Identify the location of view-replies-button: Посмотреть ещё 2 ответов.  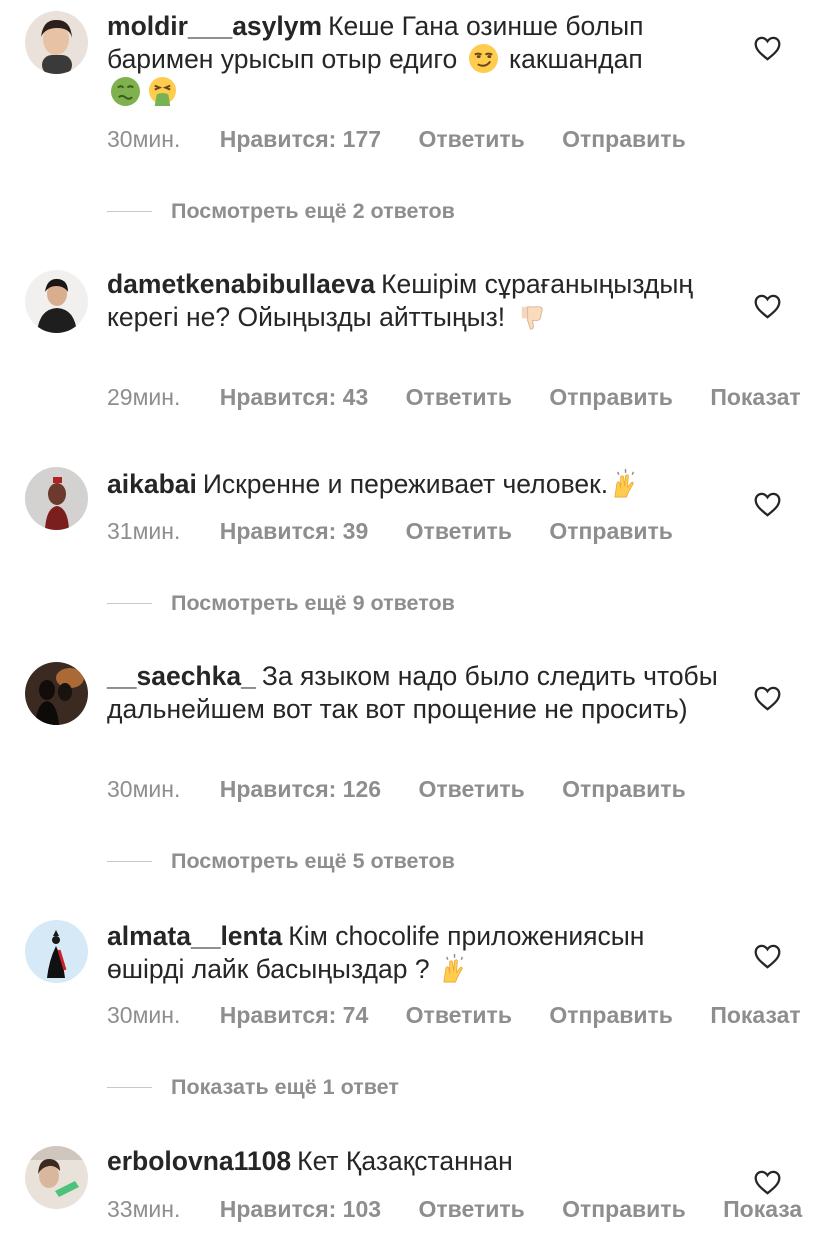
(281, 211).